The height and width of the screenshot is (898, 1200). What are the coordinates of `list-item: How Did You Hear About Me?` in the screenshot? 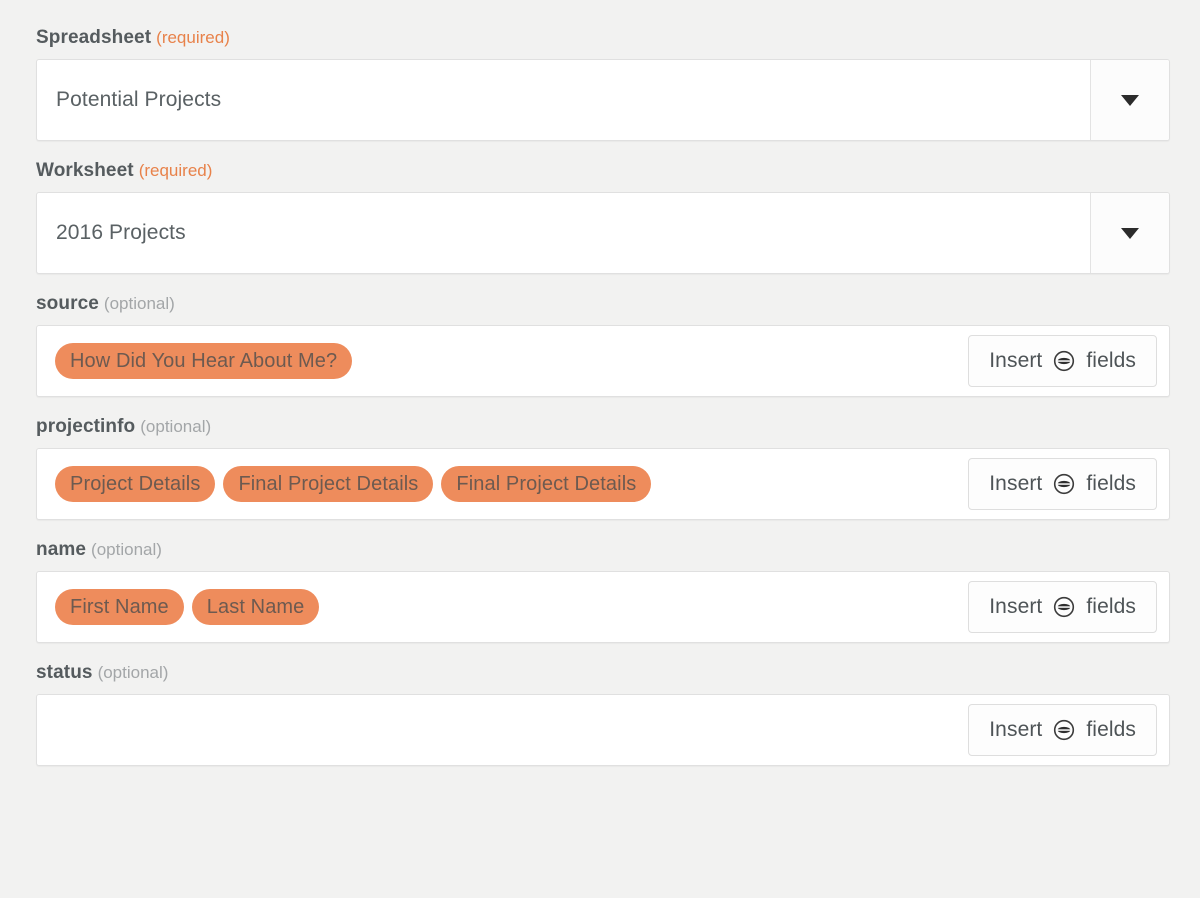 It's located at (204, 361).